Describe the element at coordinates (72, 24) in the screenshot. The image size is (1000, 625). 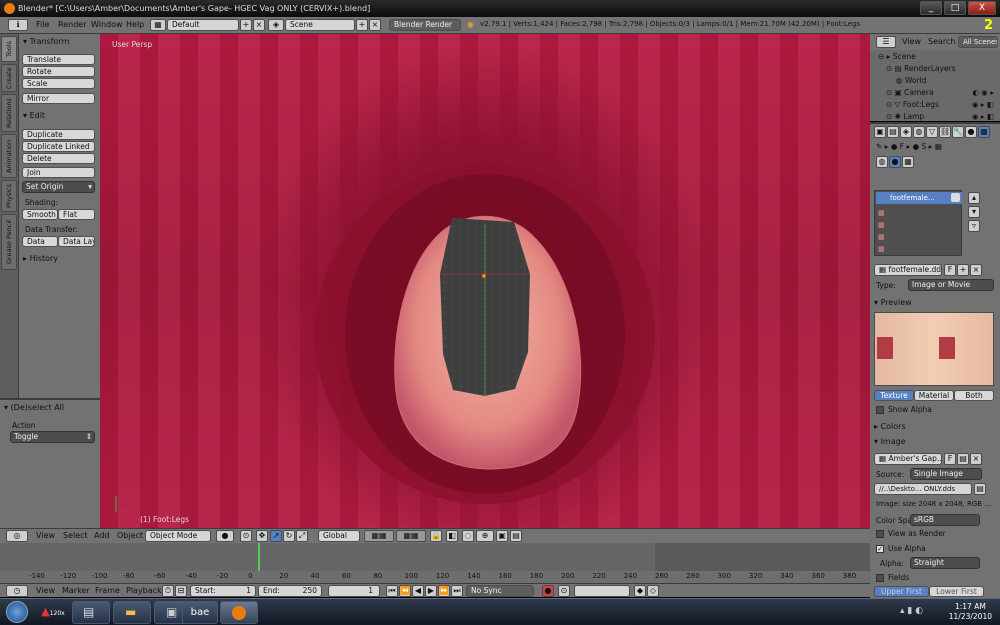
I see `menu-render: Render` at that location.